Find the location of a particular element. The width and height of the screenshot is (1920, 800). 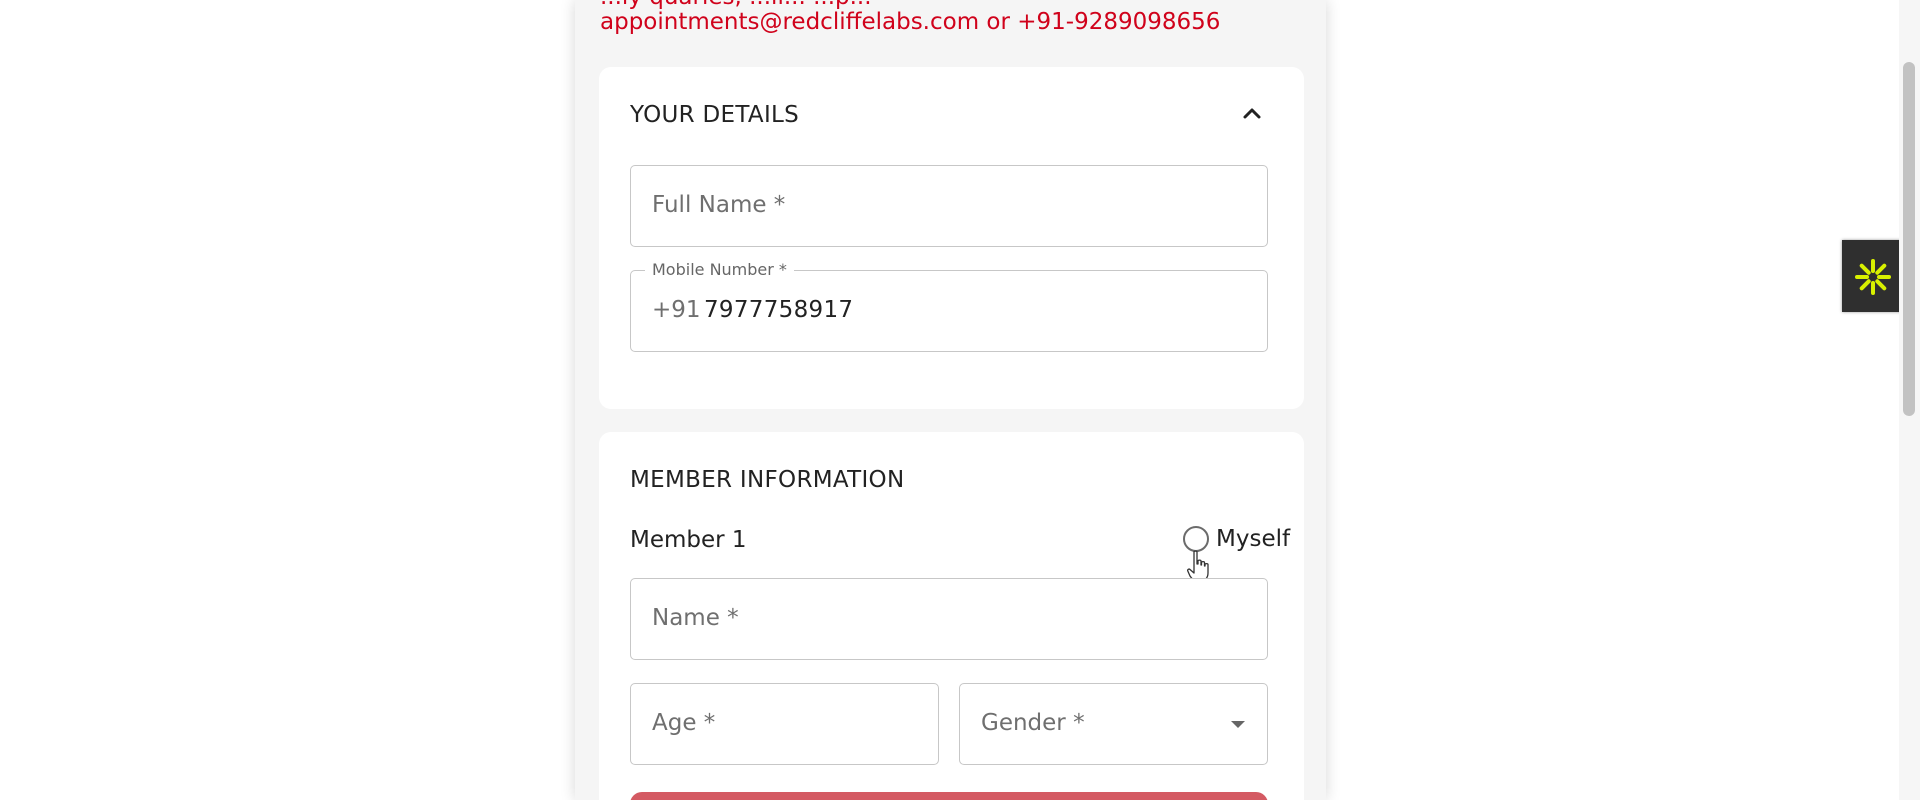

member-1-label: Member 1 is located at coordinates (688, 540).